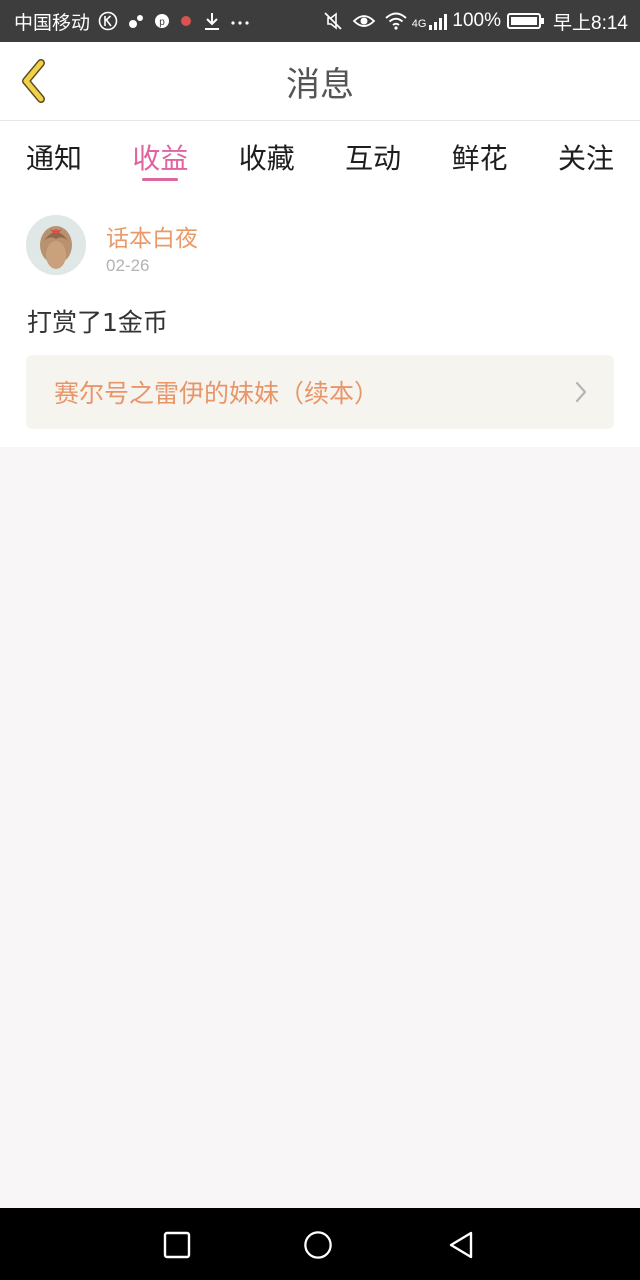 The image size is (640, 1280). What do you see at coordinates (320, 157) in the screenshot?
I see `tab-bar: 通知 收益 收藏 互动 鲜花 关注` at bounding box center [320, 157].